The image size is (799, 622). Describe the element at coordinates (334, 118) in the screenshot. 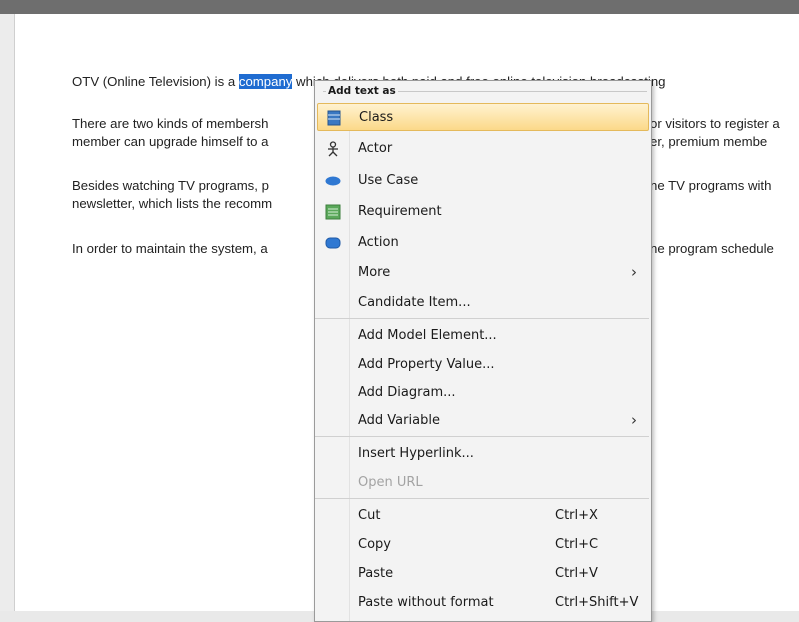

I see `class-icon` at that location.